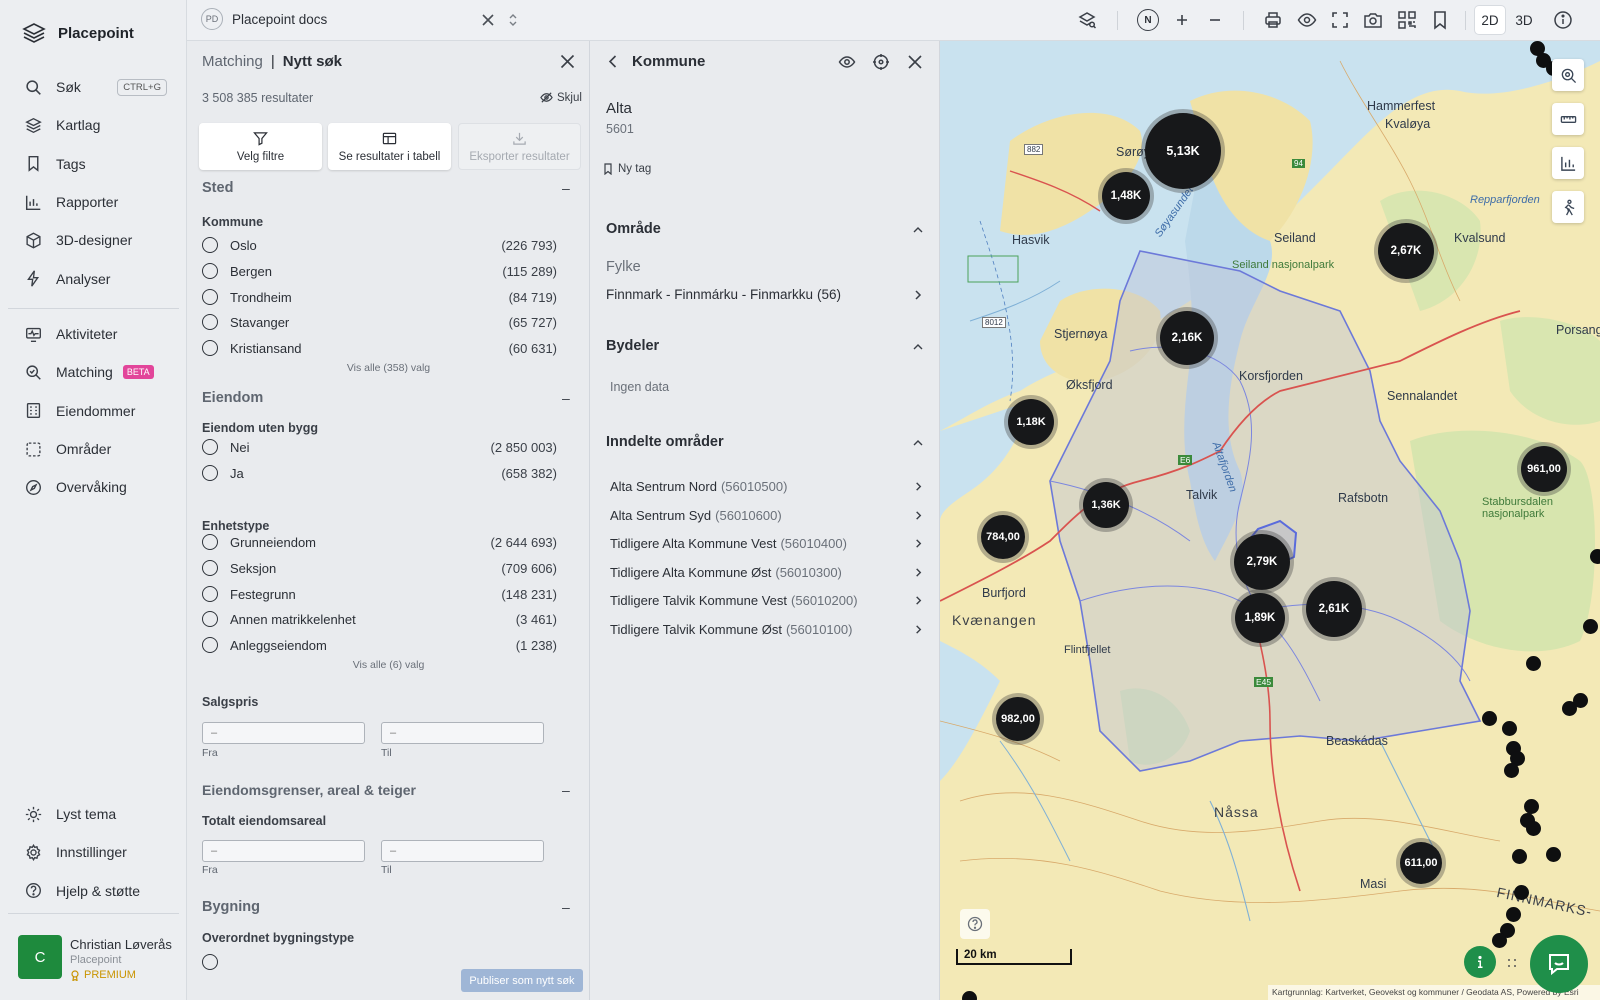  Describe the element at coordinates (633, 229) in the screenshot. I see `omrade-section-title: Område` at that location.